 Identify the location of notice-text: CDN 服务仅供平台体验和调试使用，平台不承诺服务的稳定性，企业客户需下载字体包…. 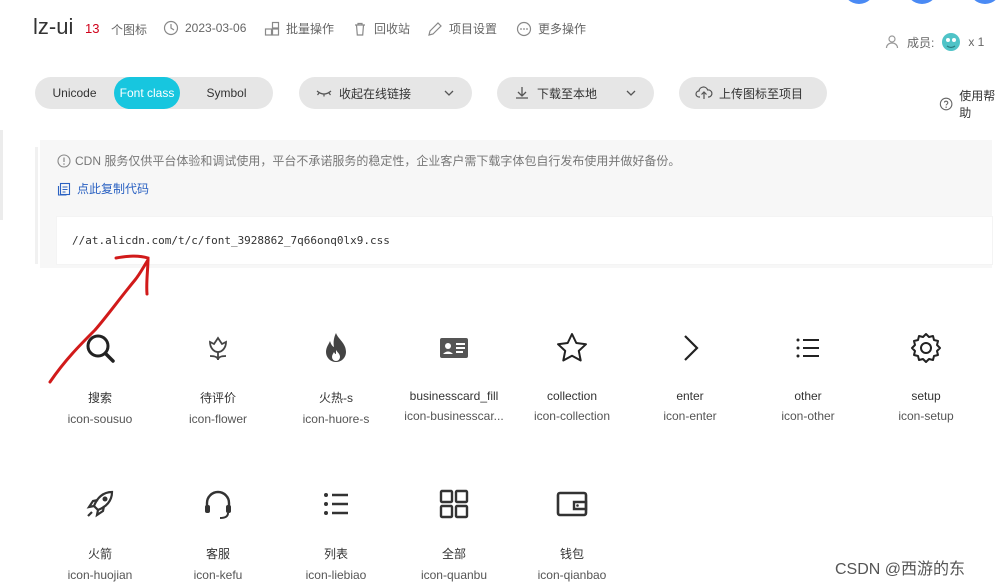
(378, 161).